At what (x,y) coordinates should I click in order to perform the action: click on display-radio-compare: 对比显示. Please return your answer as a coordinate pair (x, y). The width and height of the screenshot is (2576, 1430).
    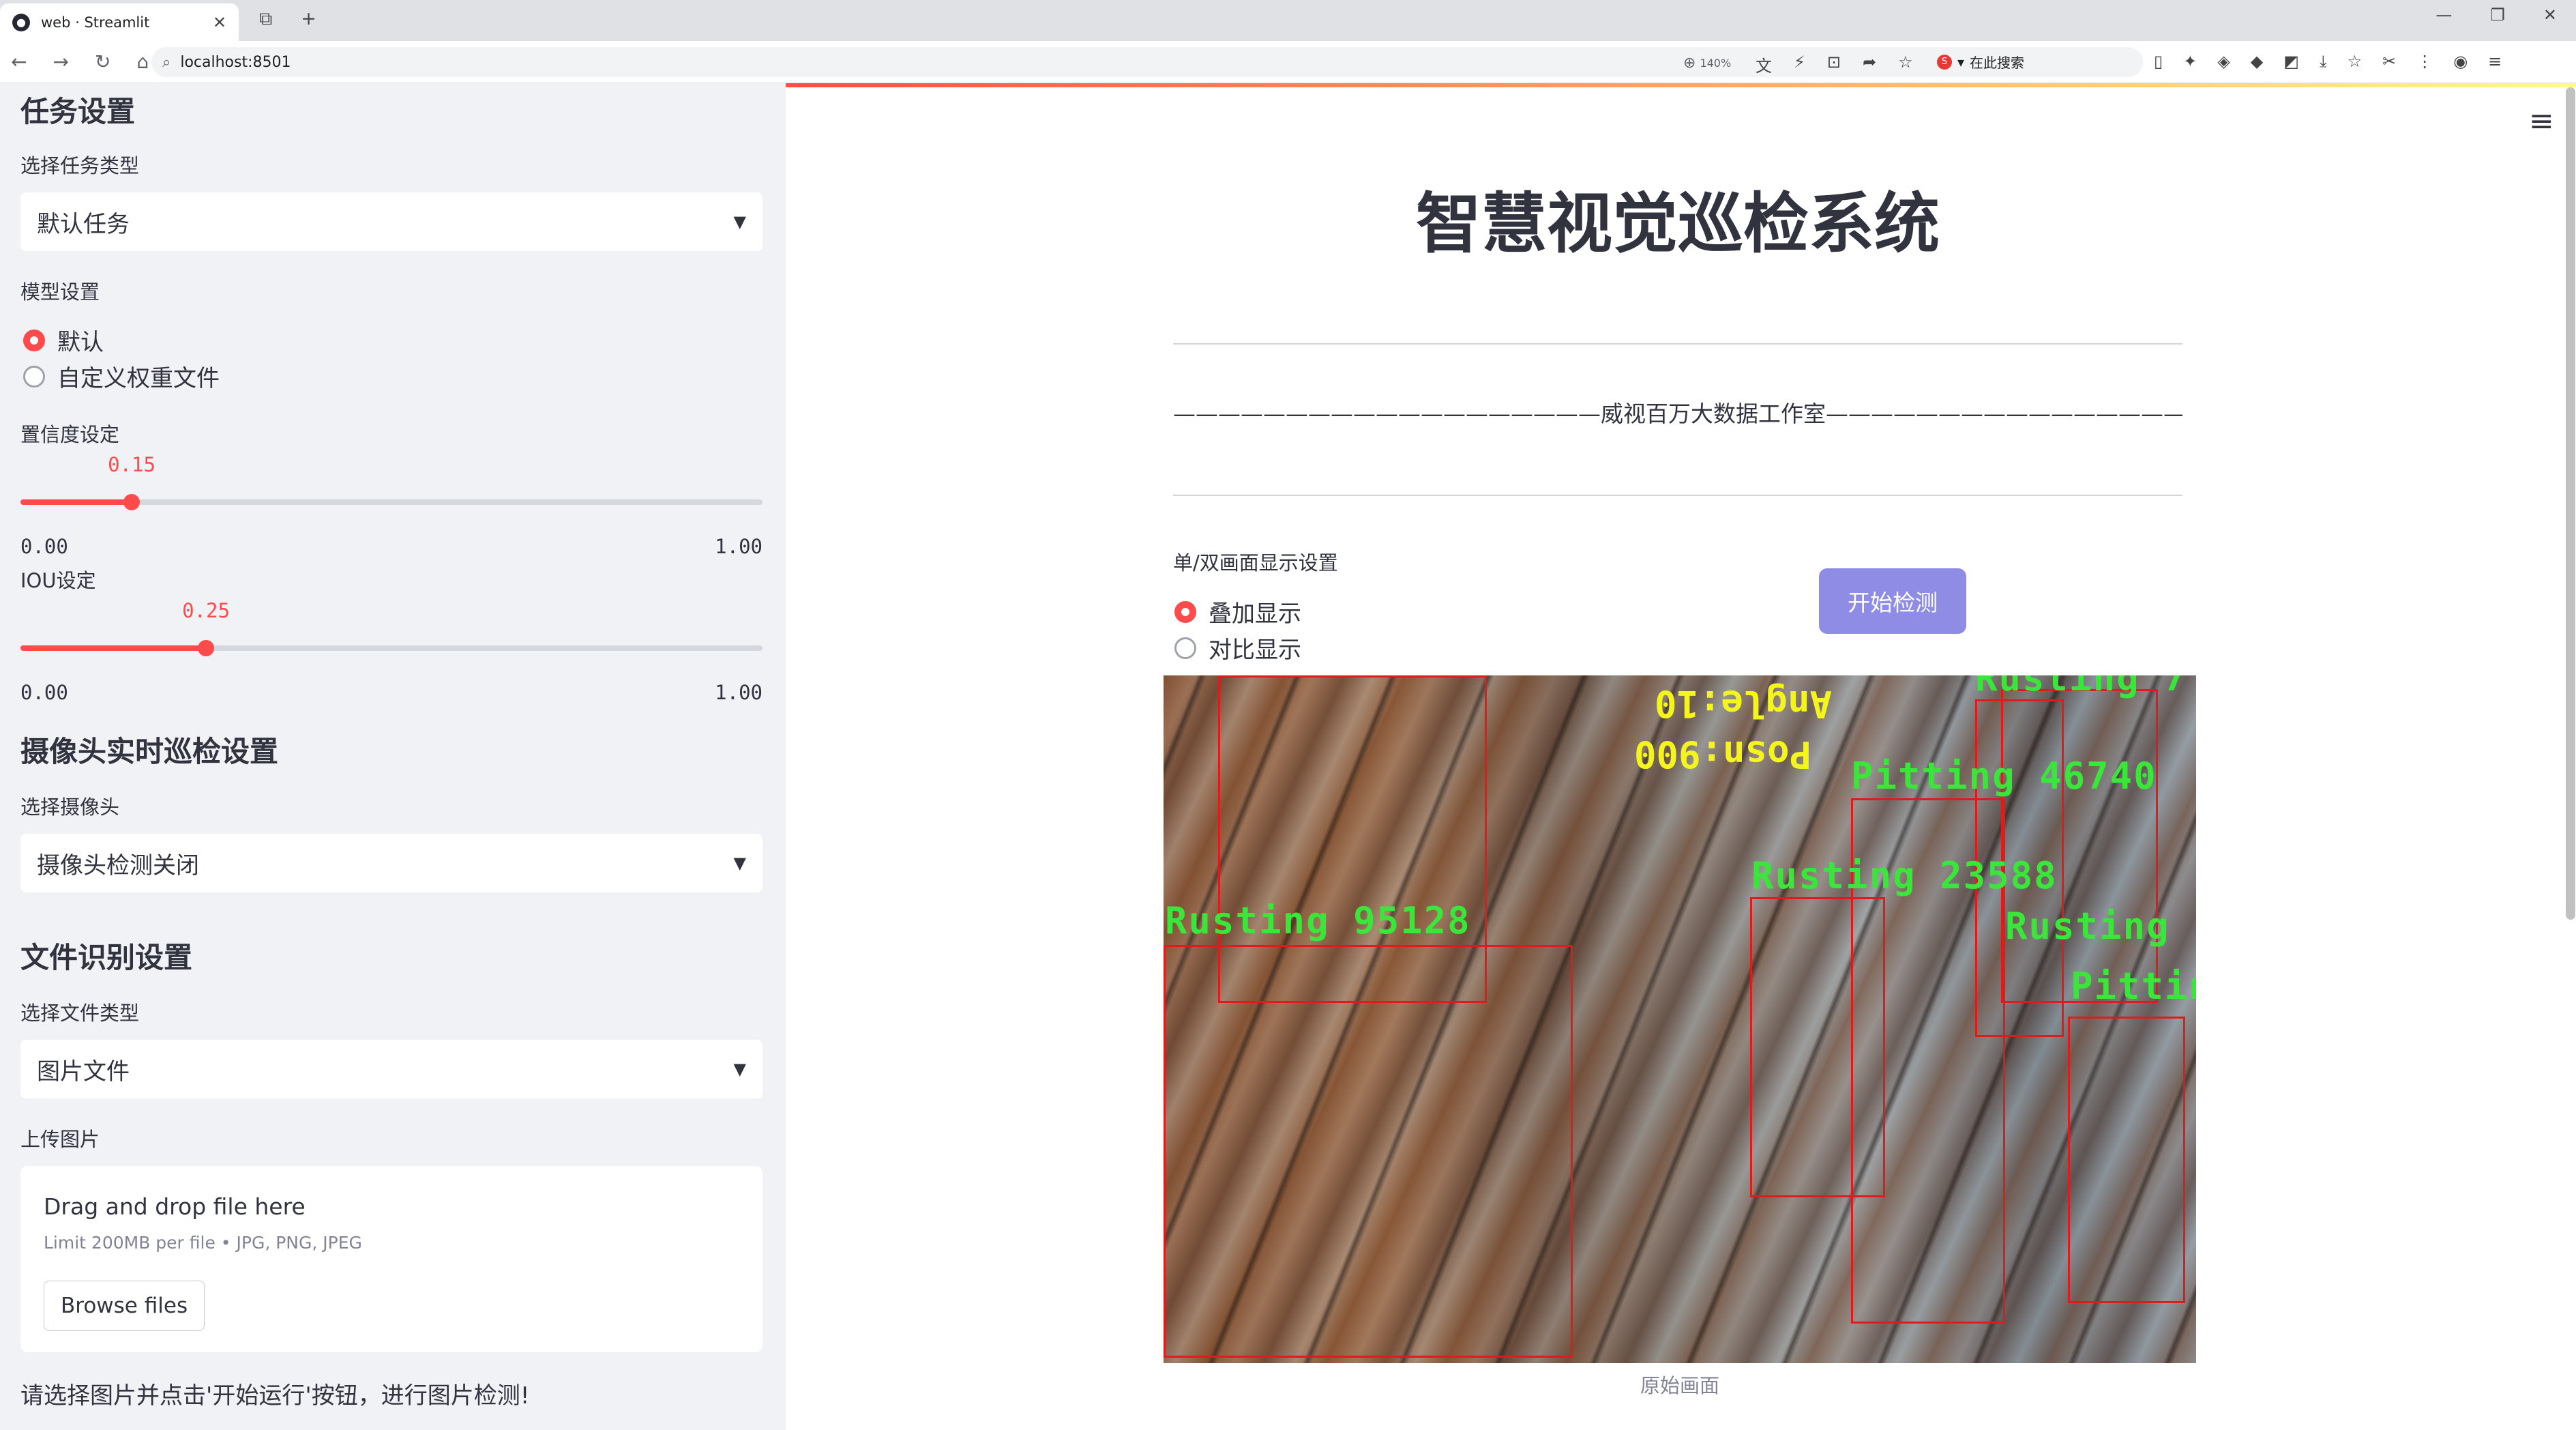
    Looking at the image, I should click on (1237, 648).